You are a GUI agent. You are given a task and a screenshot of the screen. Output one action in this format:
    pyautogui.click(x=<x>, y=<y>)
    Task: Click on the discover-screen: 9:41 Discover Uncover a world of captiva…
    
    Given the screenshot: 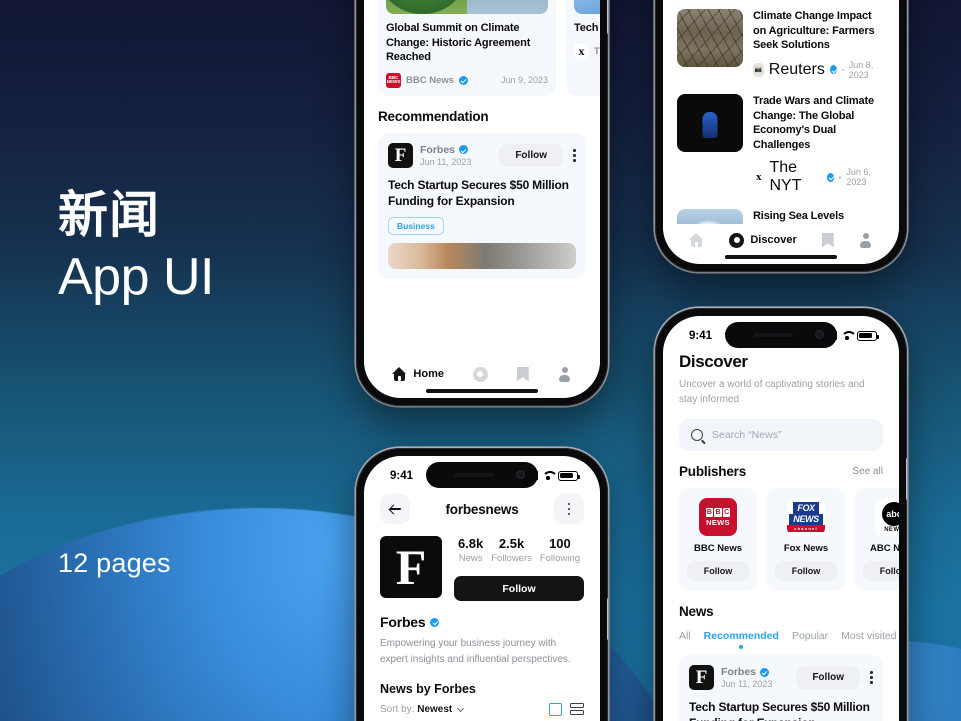 What is the action you would take?
    pyautogui.click(x=781, y=518)
    